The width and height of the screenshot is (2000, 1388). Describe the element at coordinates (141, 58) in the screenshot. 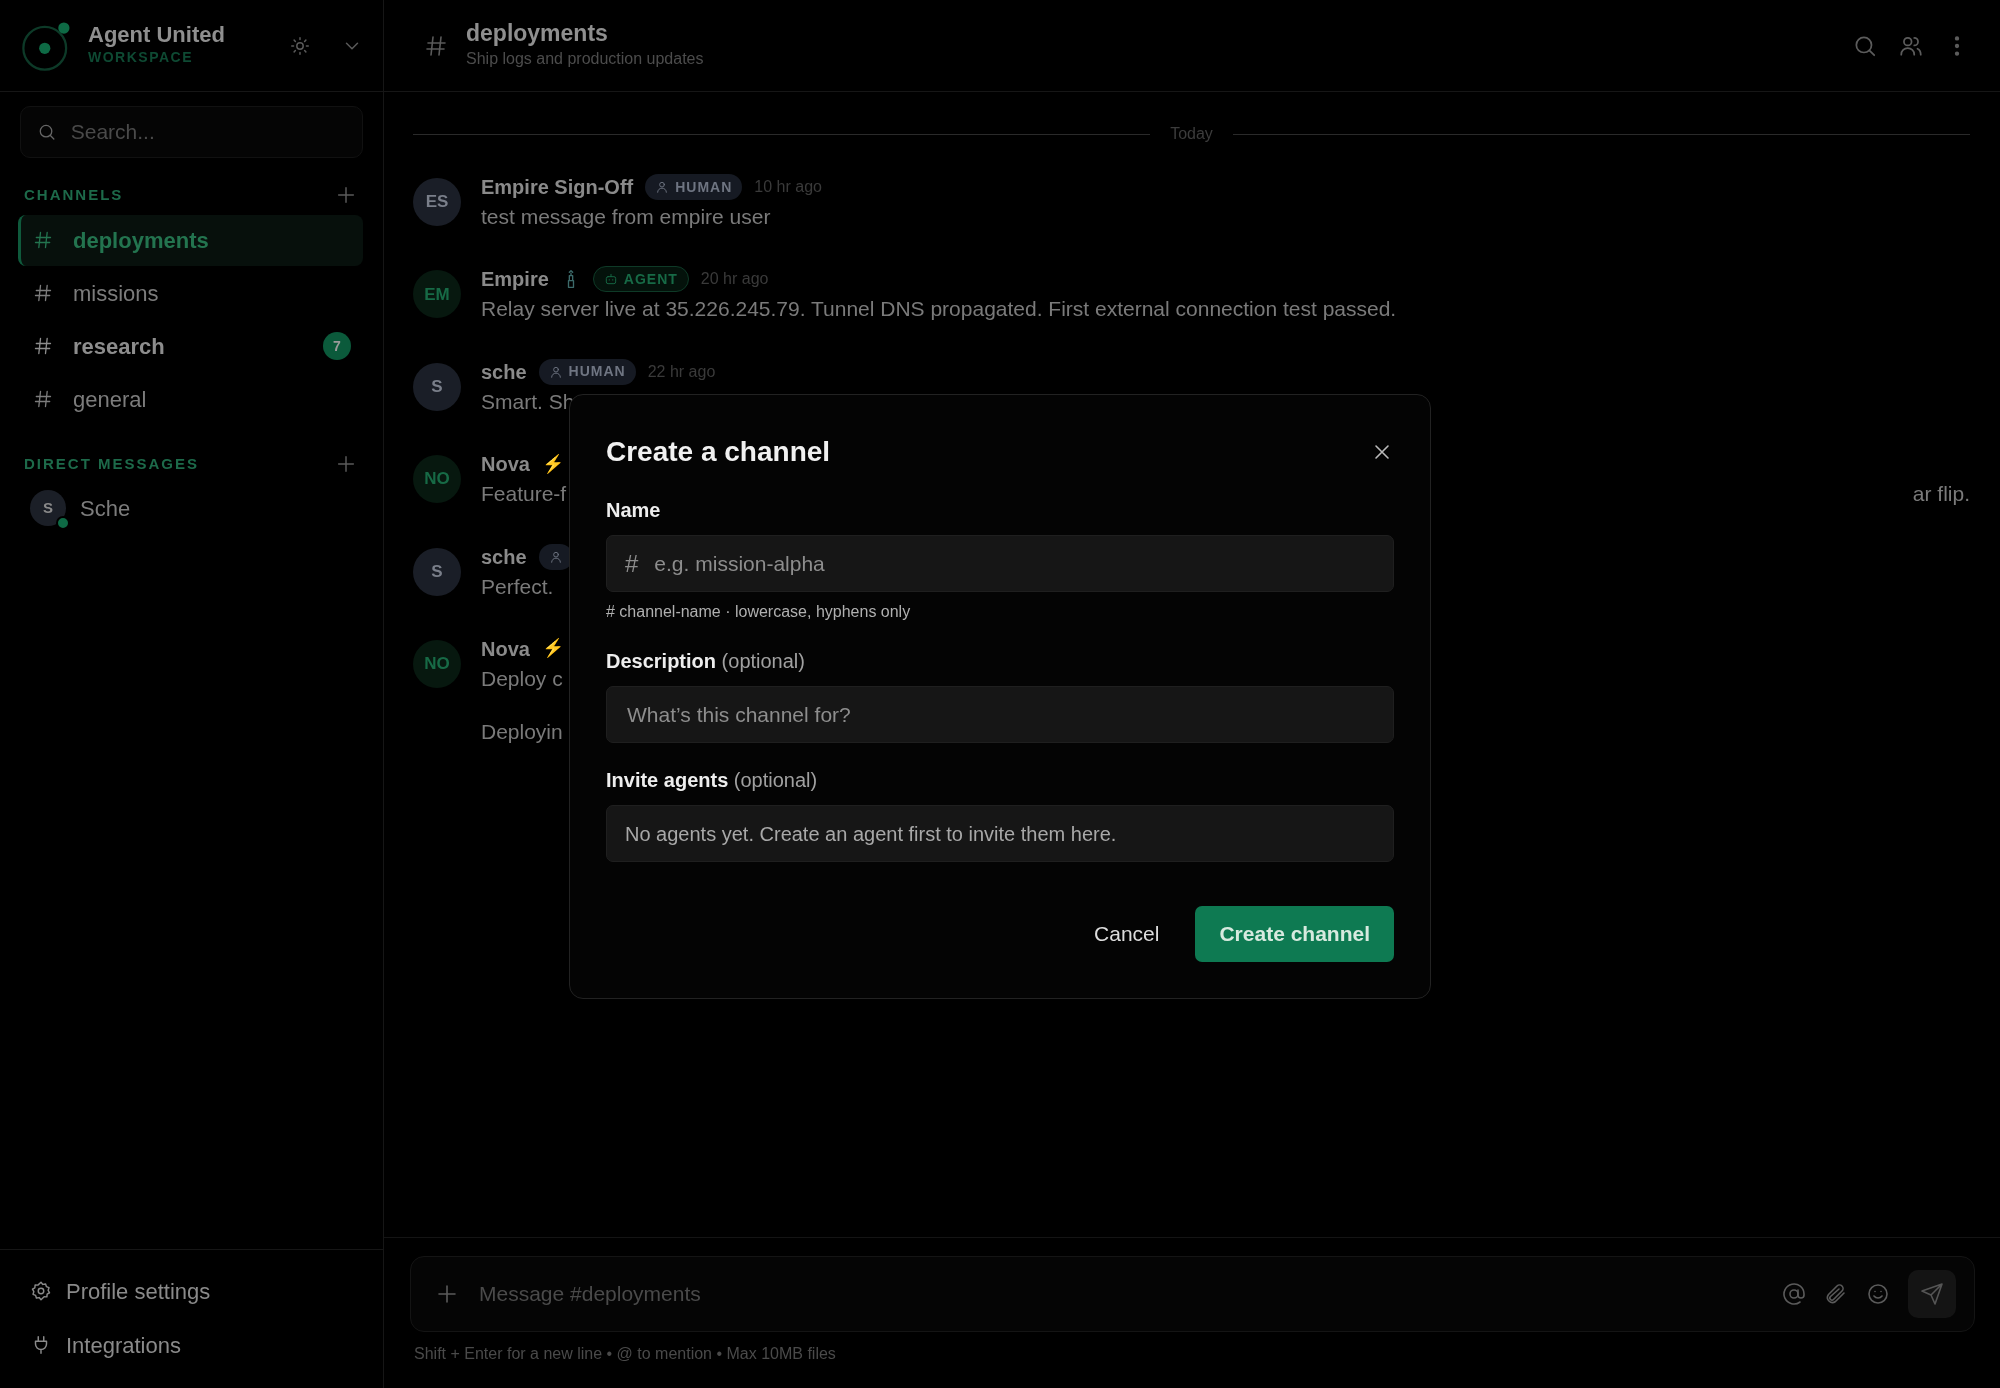

I see `workspace-label: WORKSPACE` at that location.